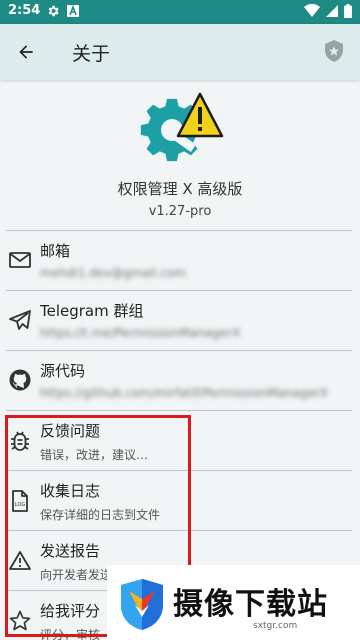  What do you see at coordinates (91, 54) in the screenshot?
I see `page-title: 关于` at bounding box center [91, 54].